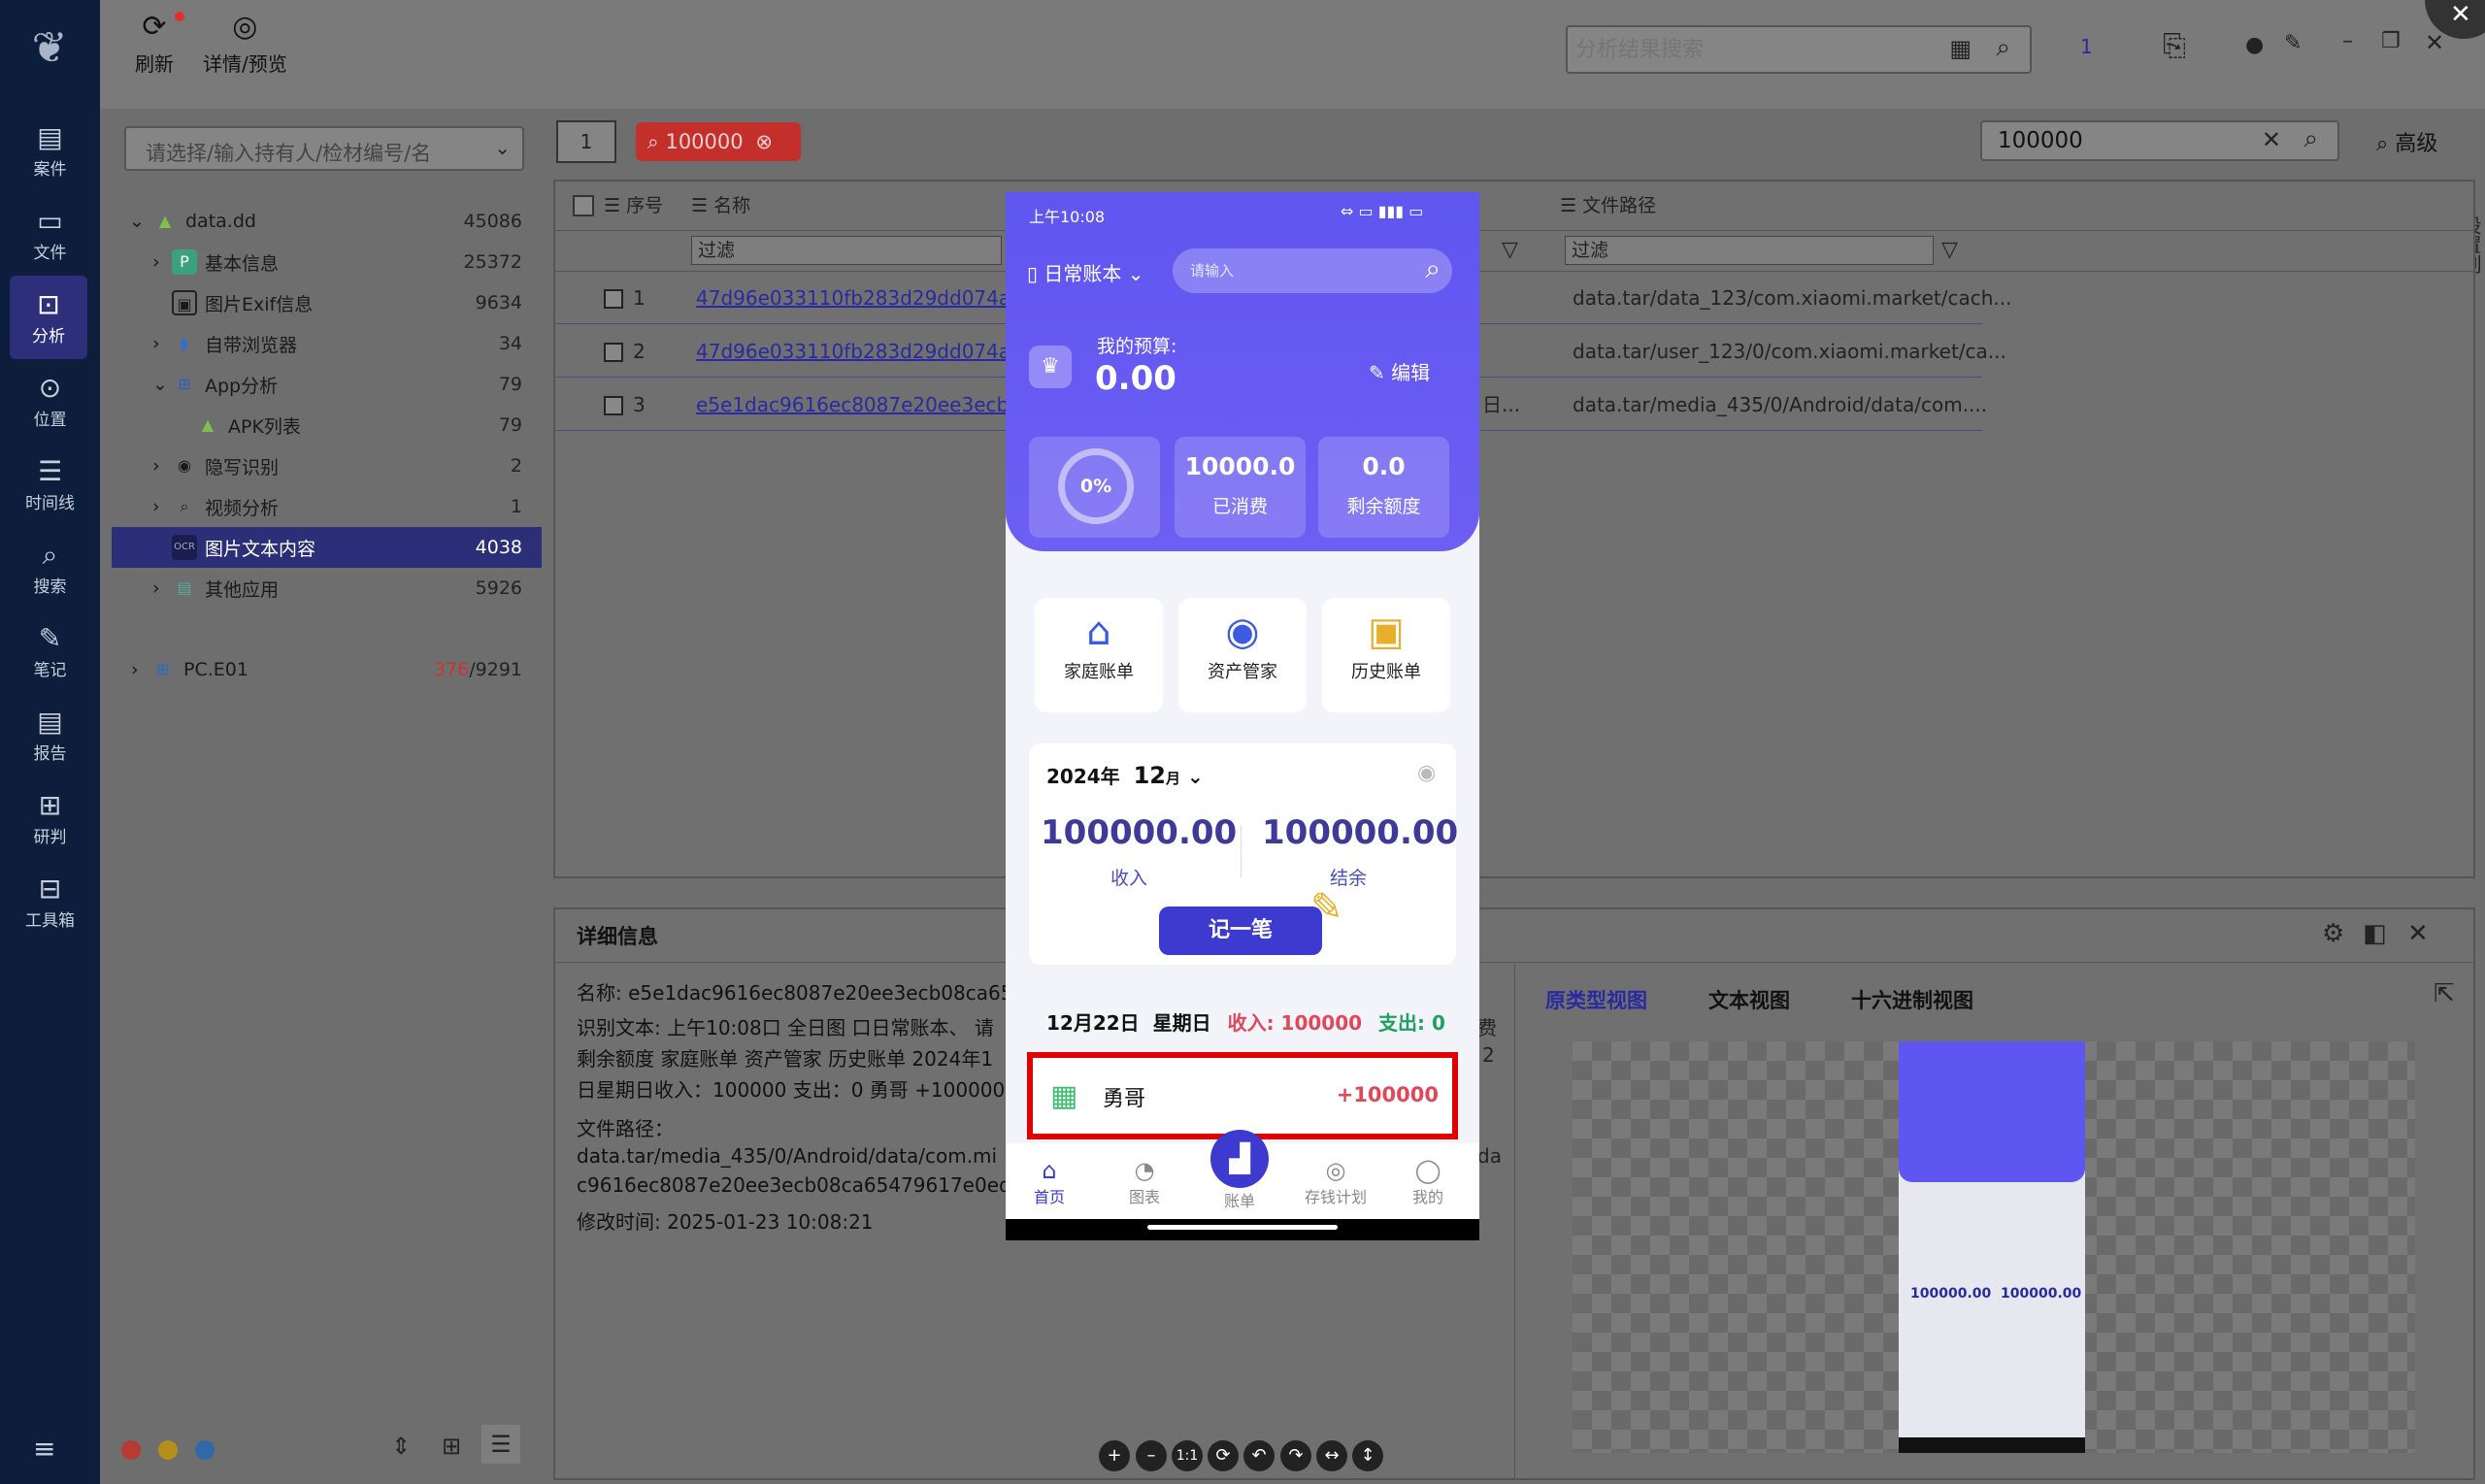 The height and width of the screenshot is (1484, 2485). What do you see at coordinates (1152, 1455) in the screenshot?
I see `zoom-out-icon: –` at bounding box center [1152, 1455].